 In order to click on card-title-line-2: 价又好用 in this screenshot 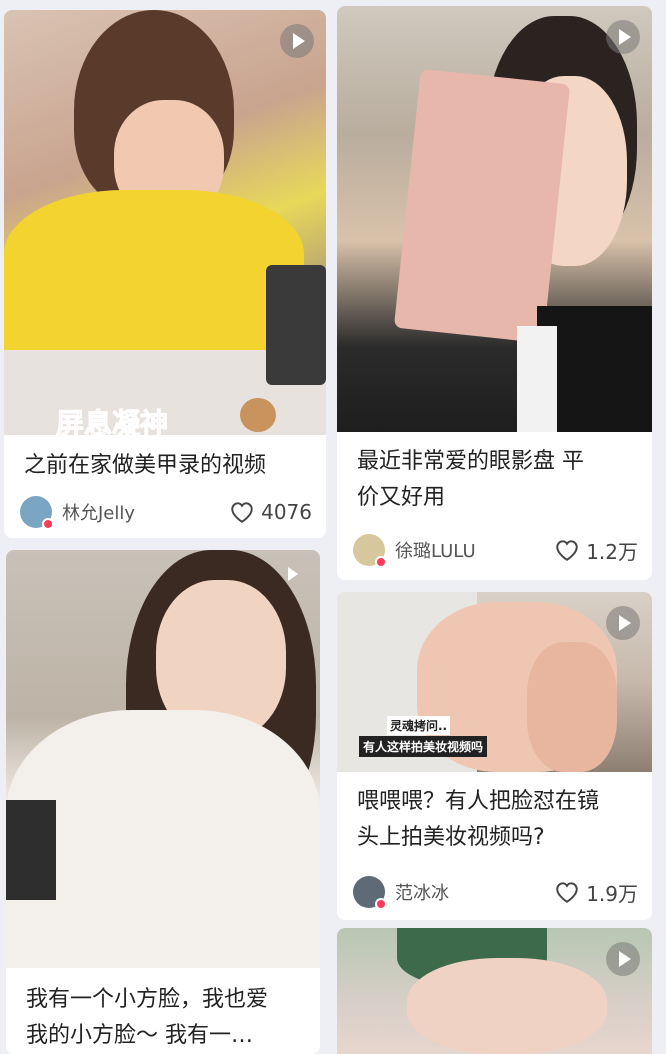, I will do `click(401, 497)`.